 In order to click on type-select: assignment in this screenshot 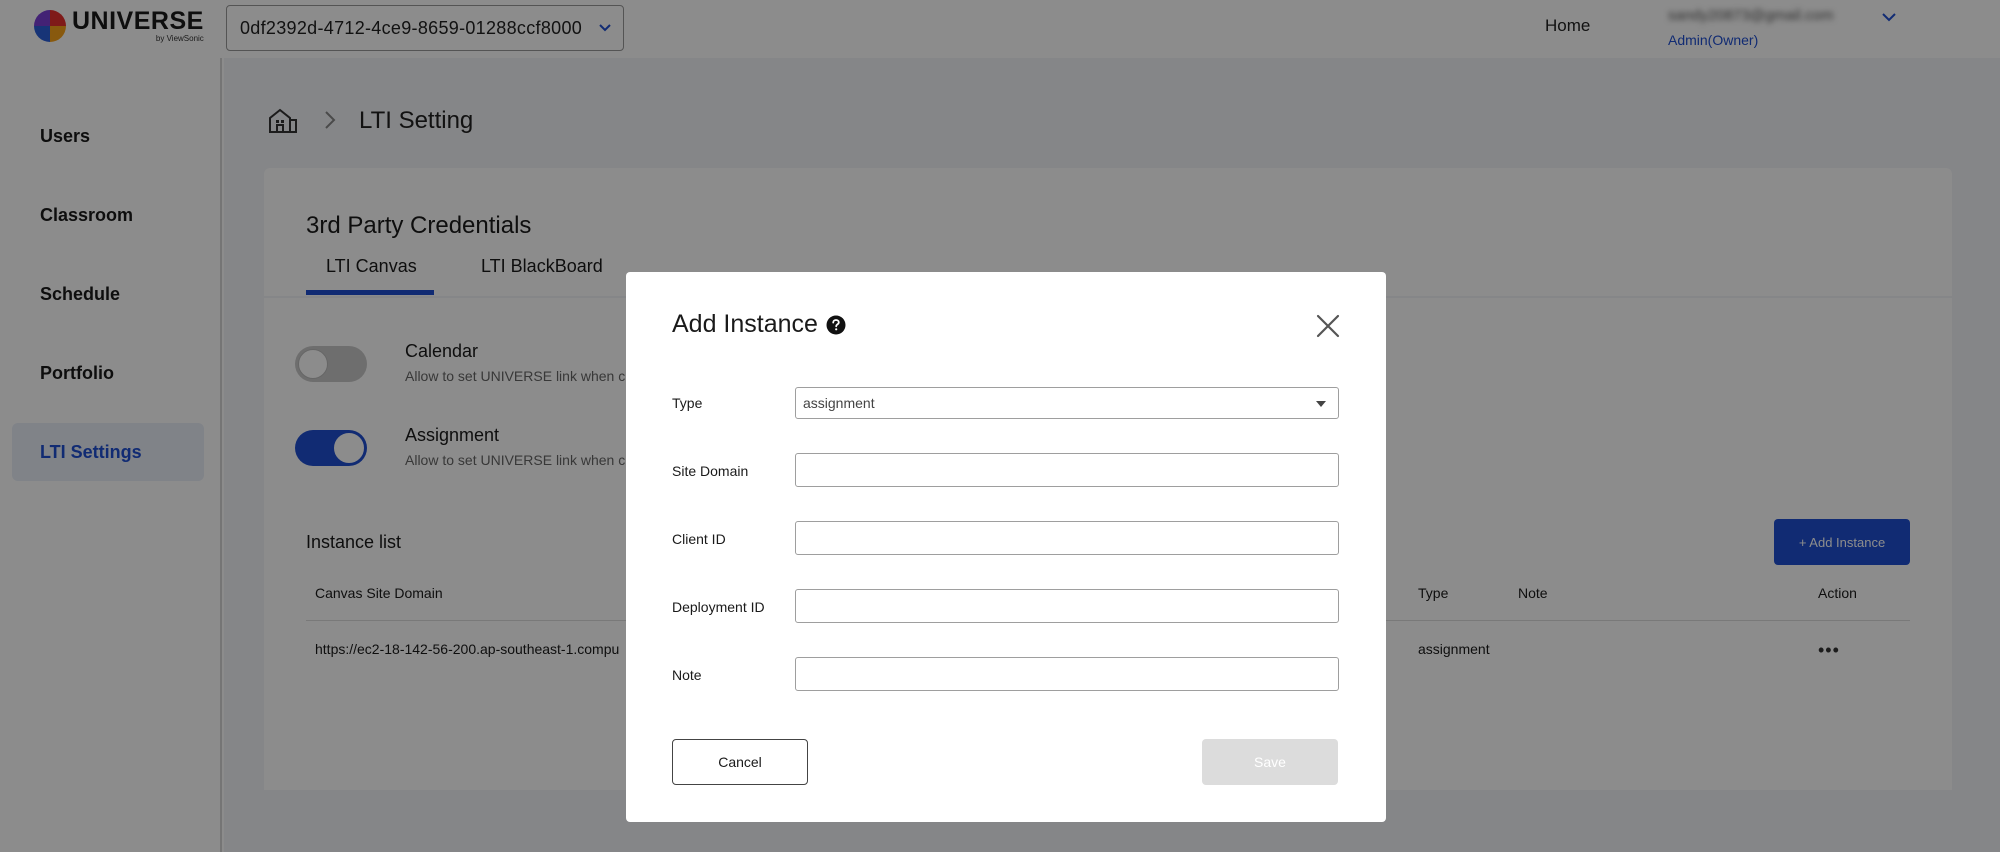, I will do `click(1067, 403)`.